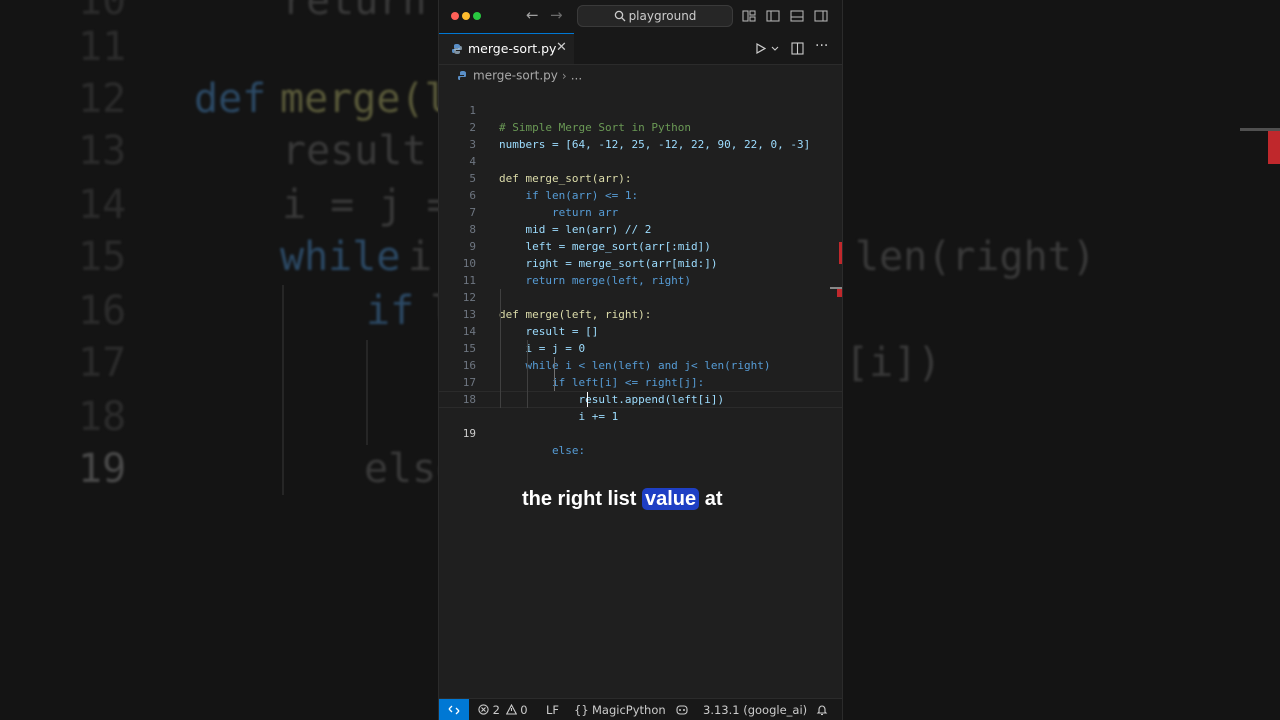 This screenshot has width=1280, height=720. I want to click on back-arrow-icon: ←, so click(532, 15).